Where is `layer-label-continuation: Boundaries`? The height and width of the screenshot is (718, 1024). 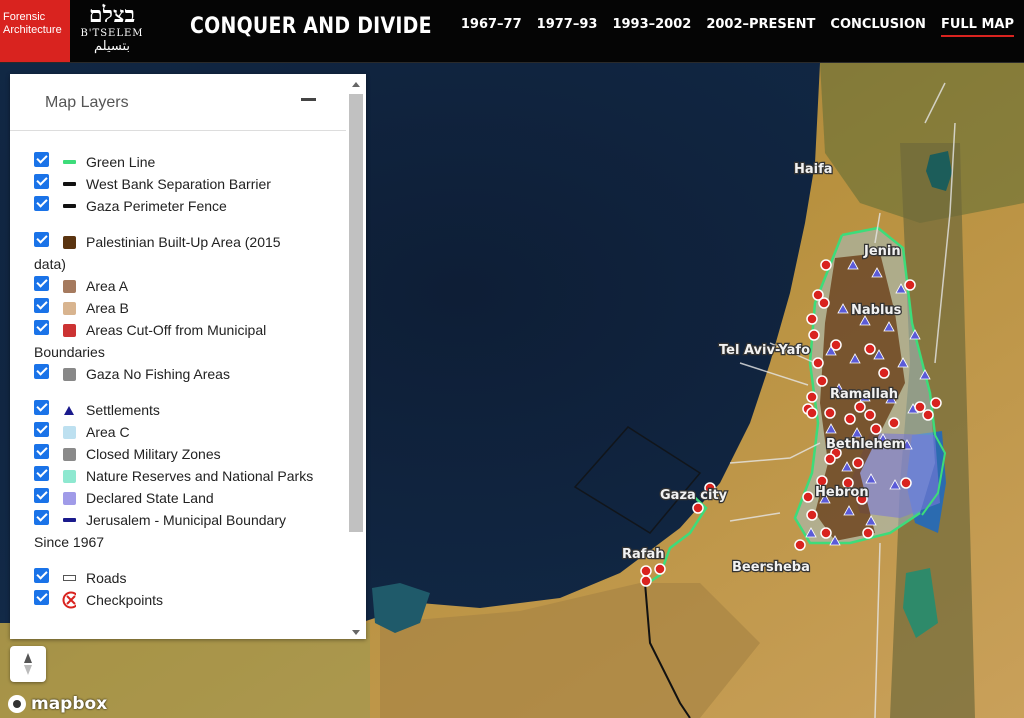 layer-label-continuation: Boundaries is located at coordinates (69, 352).